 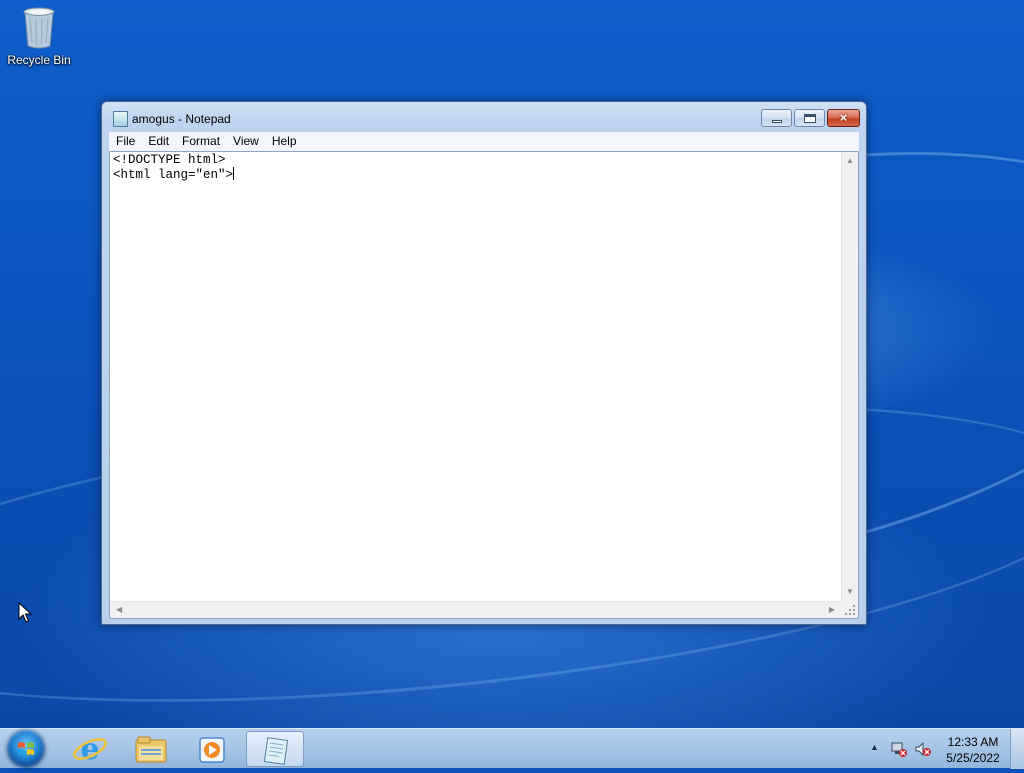 What do you see at coordinates (169, 160) in the screenshot?
I see `text-line: <!DOCTYPE html>` at bounding box center [169, 160].